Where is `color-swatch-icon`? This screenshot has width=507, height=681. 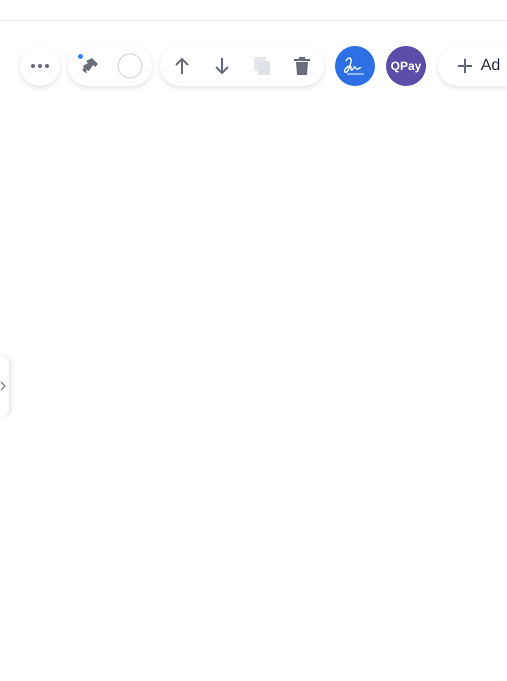 color-swatch-icon is located at coordinates (130, 66).